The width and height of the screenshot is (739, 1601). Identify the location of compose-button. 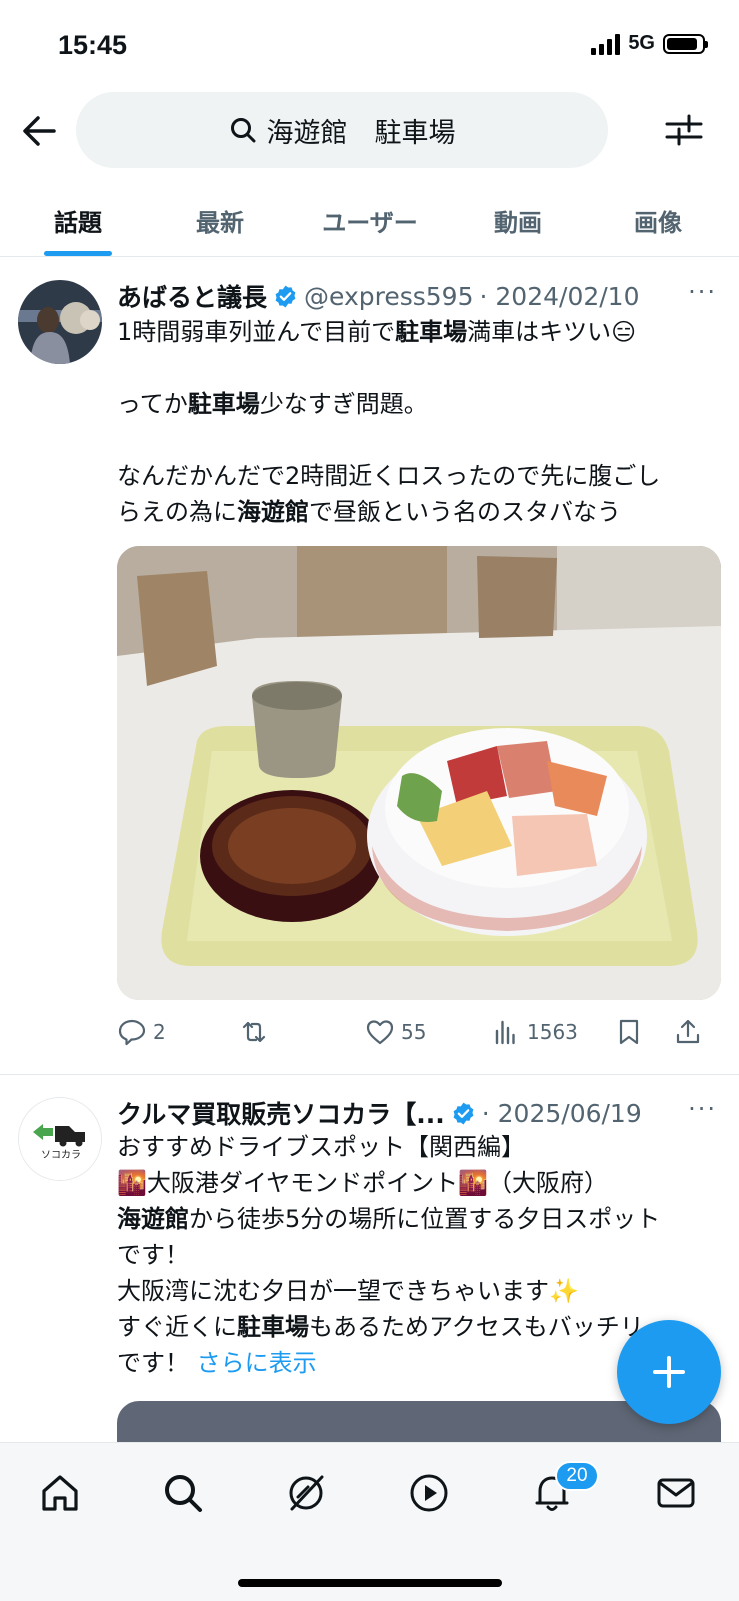
(669, 1372).